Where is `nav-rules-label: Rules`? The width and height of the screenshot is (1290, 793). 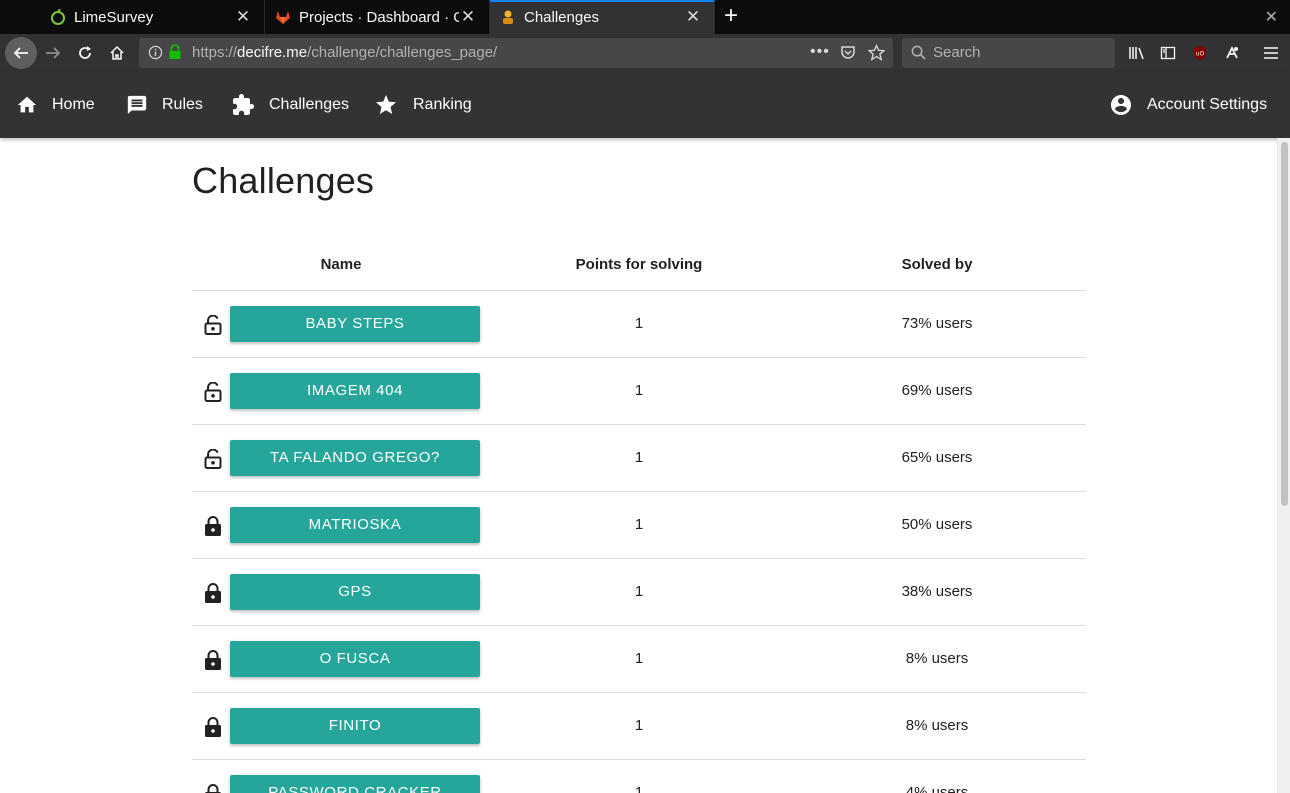
nav-rules-label: Rules is located at coordinates (182, 104).